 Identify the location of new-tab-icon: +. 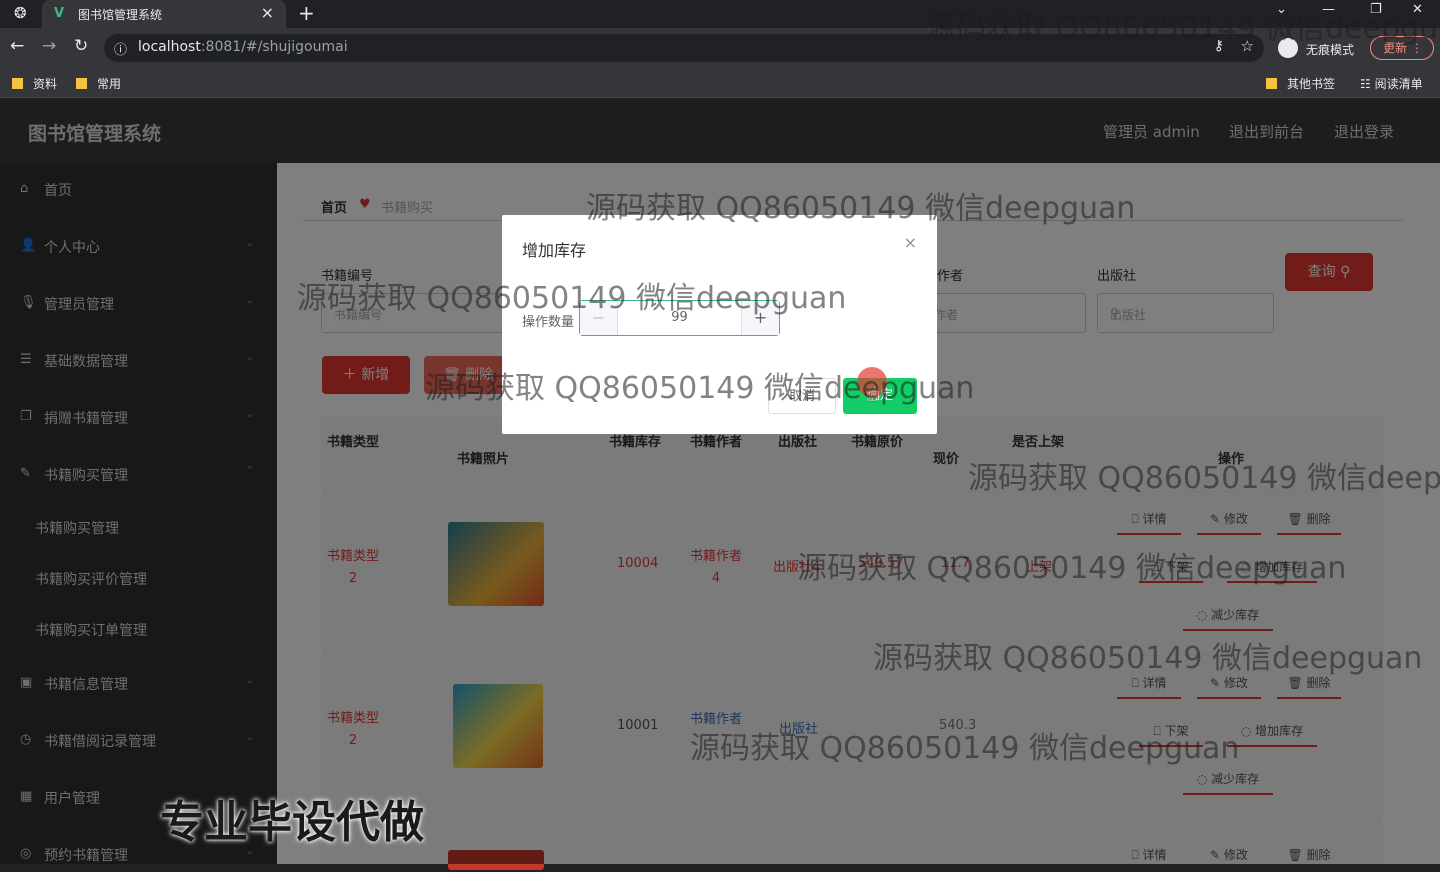
(306, 13).